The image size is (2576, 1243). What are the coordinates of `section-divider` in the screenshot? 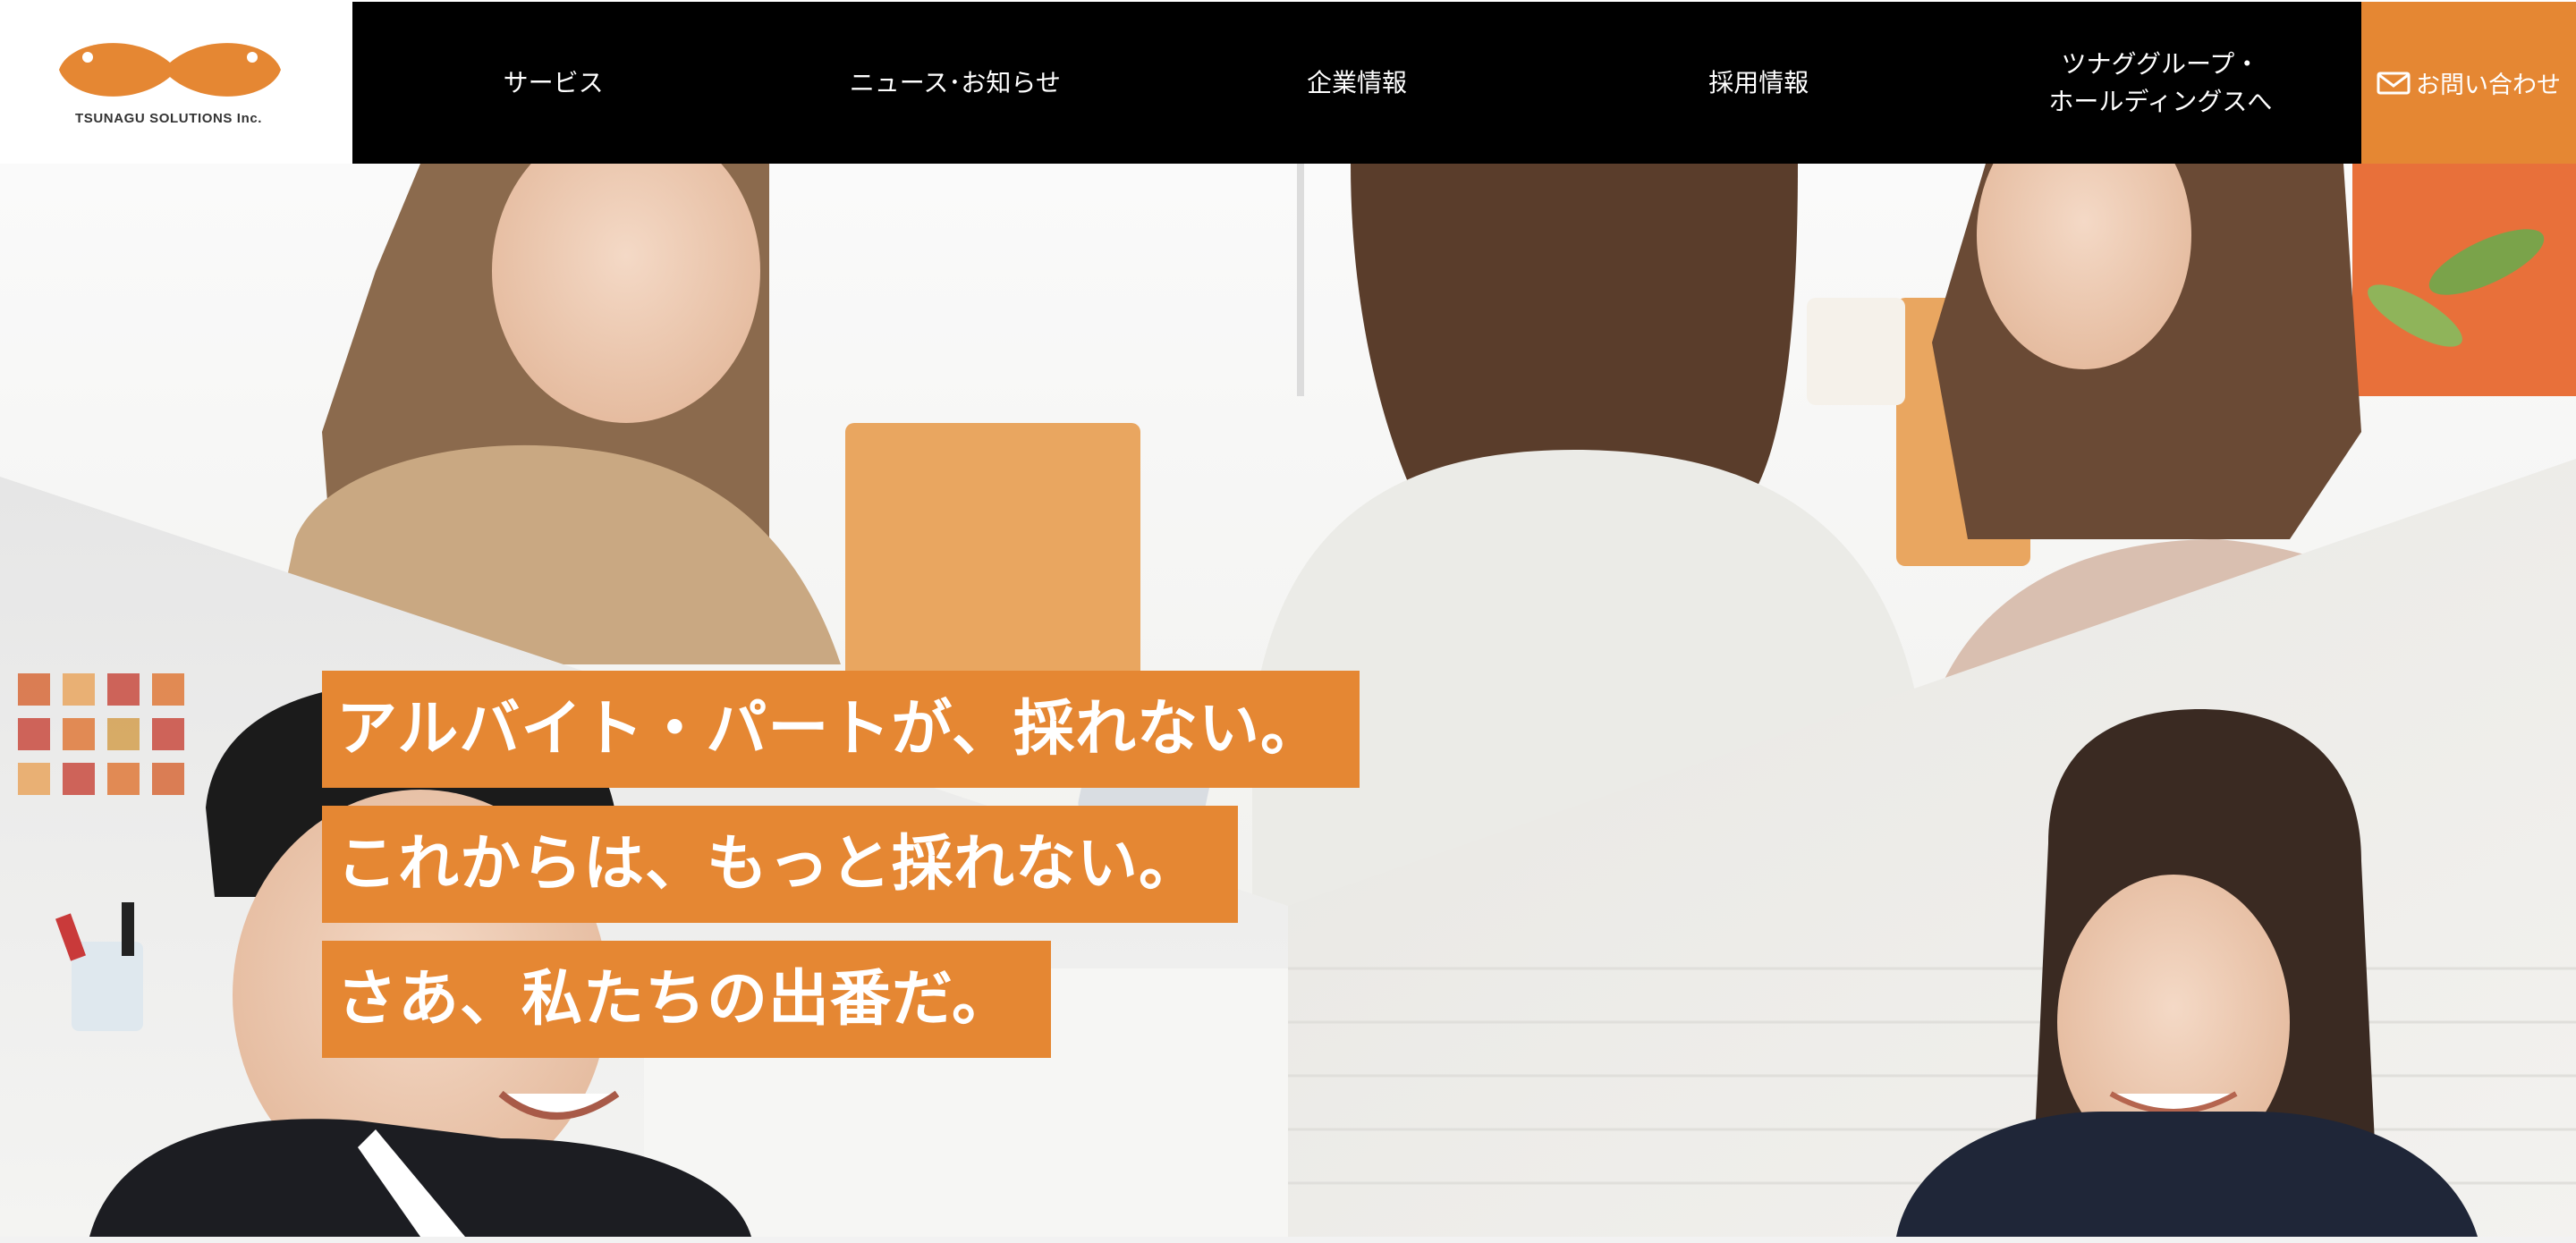 It's located at (1288, 1240).